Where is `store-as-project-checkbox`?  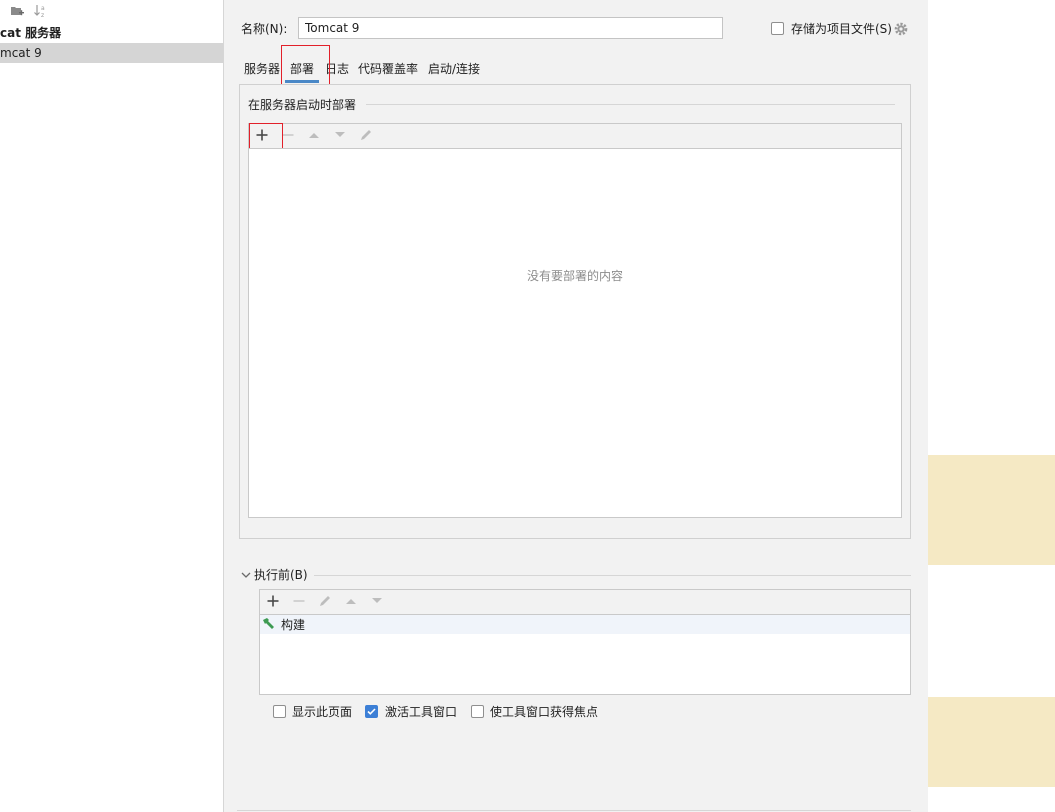
store-as-project-checkbox is located at coordinates (777, 28).